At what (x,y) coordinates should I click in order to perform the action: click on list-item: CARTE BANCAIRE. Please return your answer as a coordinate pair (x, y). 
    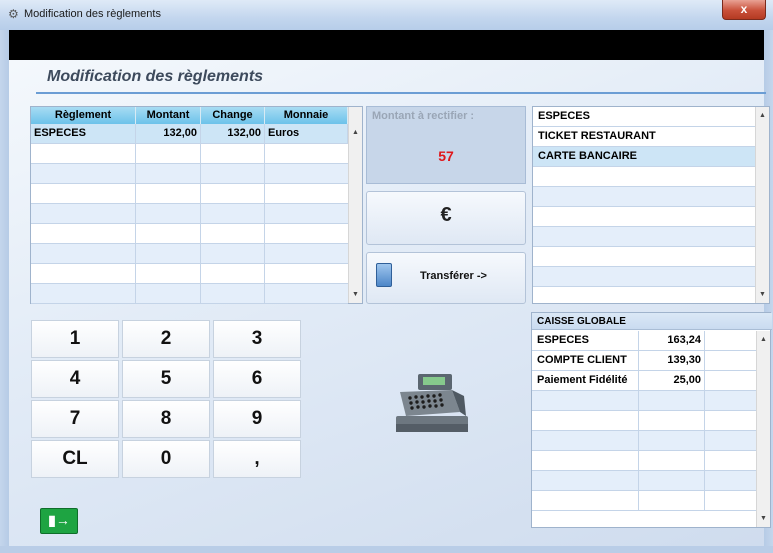
    Looking at the image, I should click on (644, 157).